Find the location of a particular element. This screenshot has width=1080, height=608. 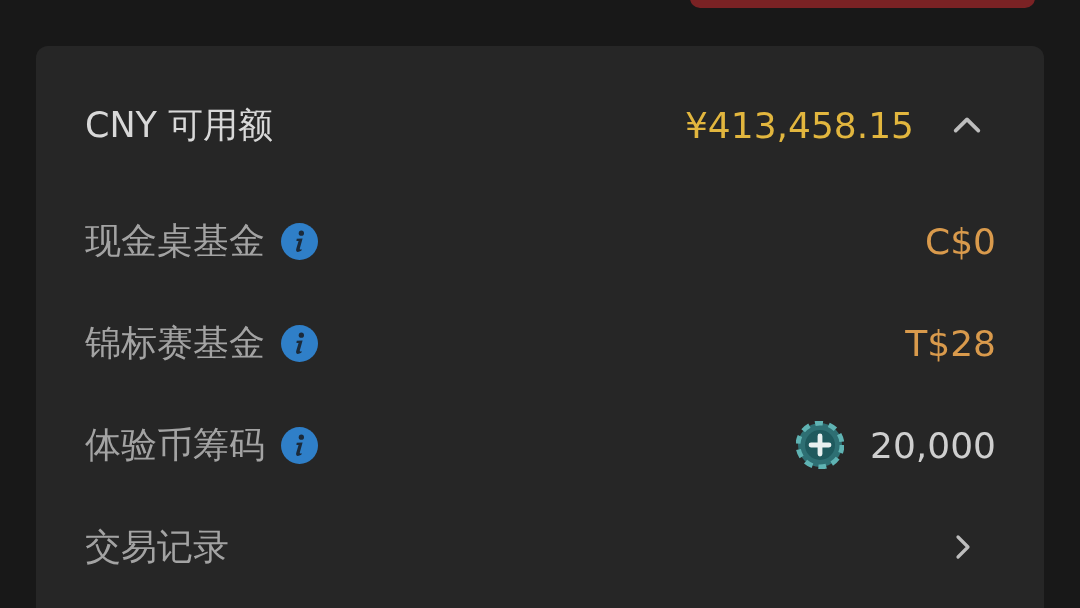

row-label: 交易记录 is located at coordinates (157, 546).